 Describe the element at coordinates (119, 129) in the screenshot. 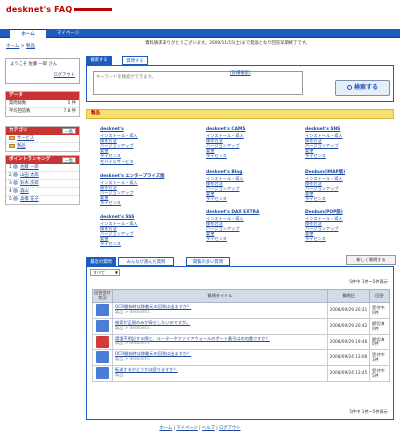

I see `category-title-link: desknet's` at that location.